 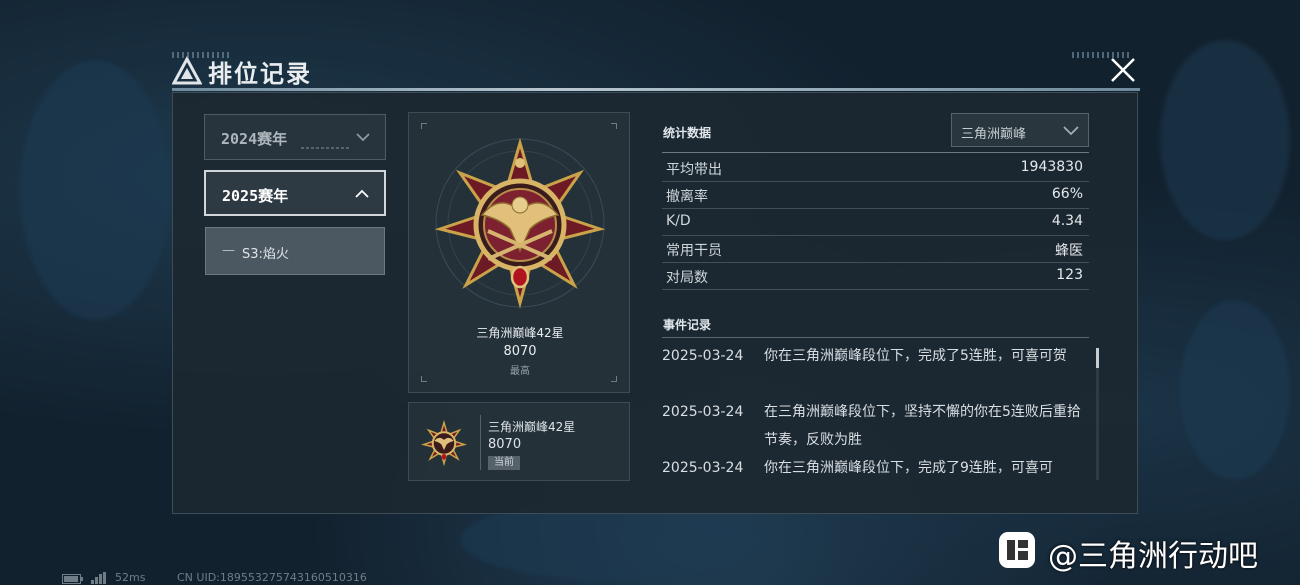 What do you see at coordinates (1069, 251) in the screenshot?
I see `stat-value: 蜂医` at bounding box center [1069, 251].